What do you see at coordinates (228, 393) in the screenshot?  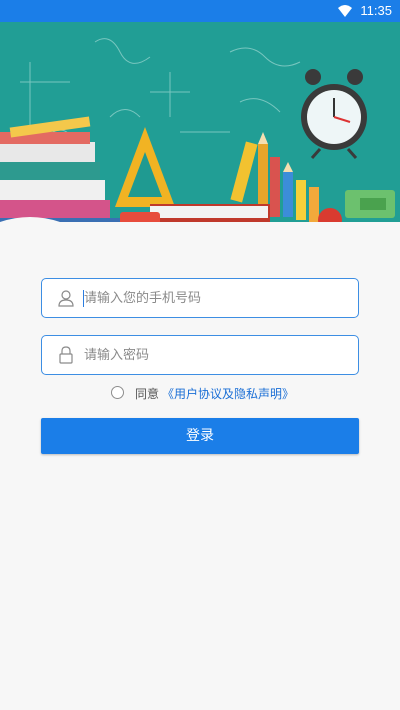 I see `user-agreement-link: 《用户协议及隐私声明》` at bounding box center [228, 393].